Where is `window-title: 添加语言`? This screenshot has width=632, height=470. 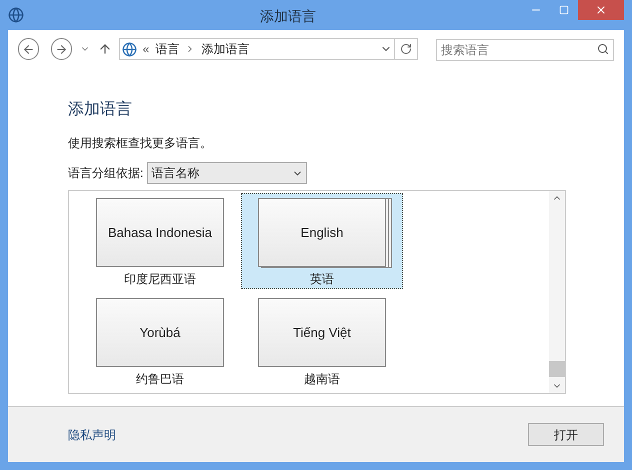
window-title: 添加语言 is located at coordinates (288, 16).